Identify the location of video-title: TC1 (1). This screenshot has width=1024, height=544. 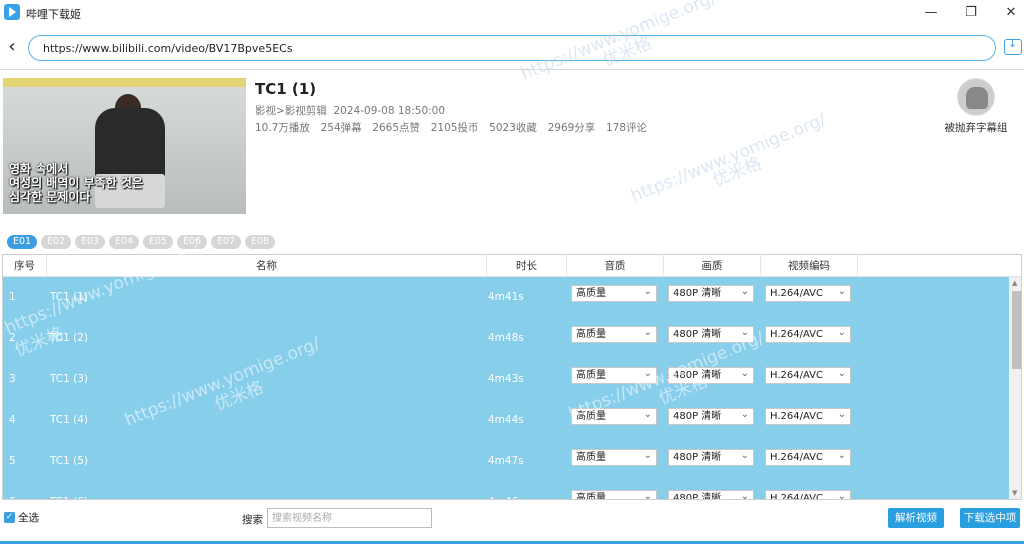
(286, 89).